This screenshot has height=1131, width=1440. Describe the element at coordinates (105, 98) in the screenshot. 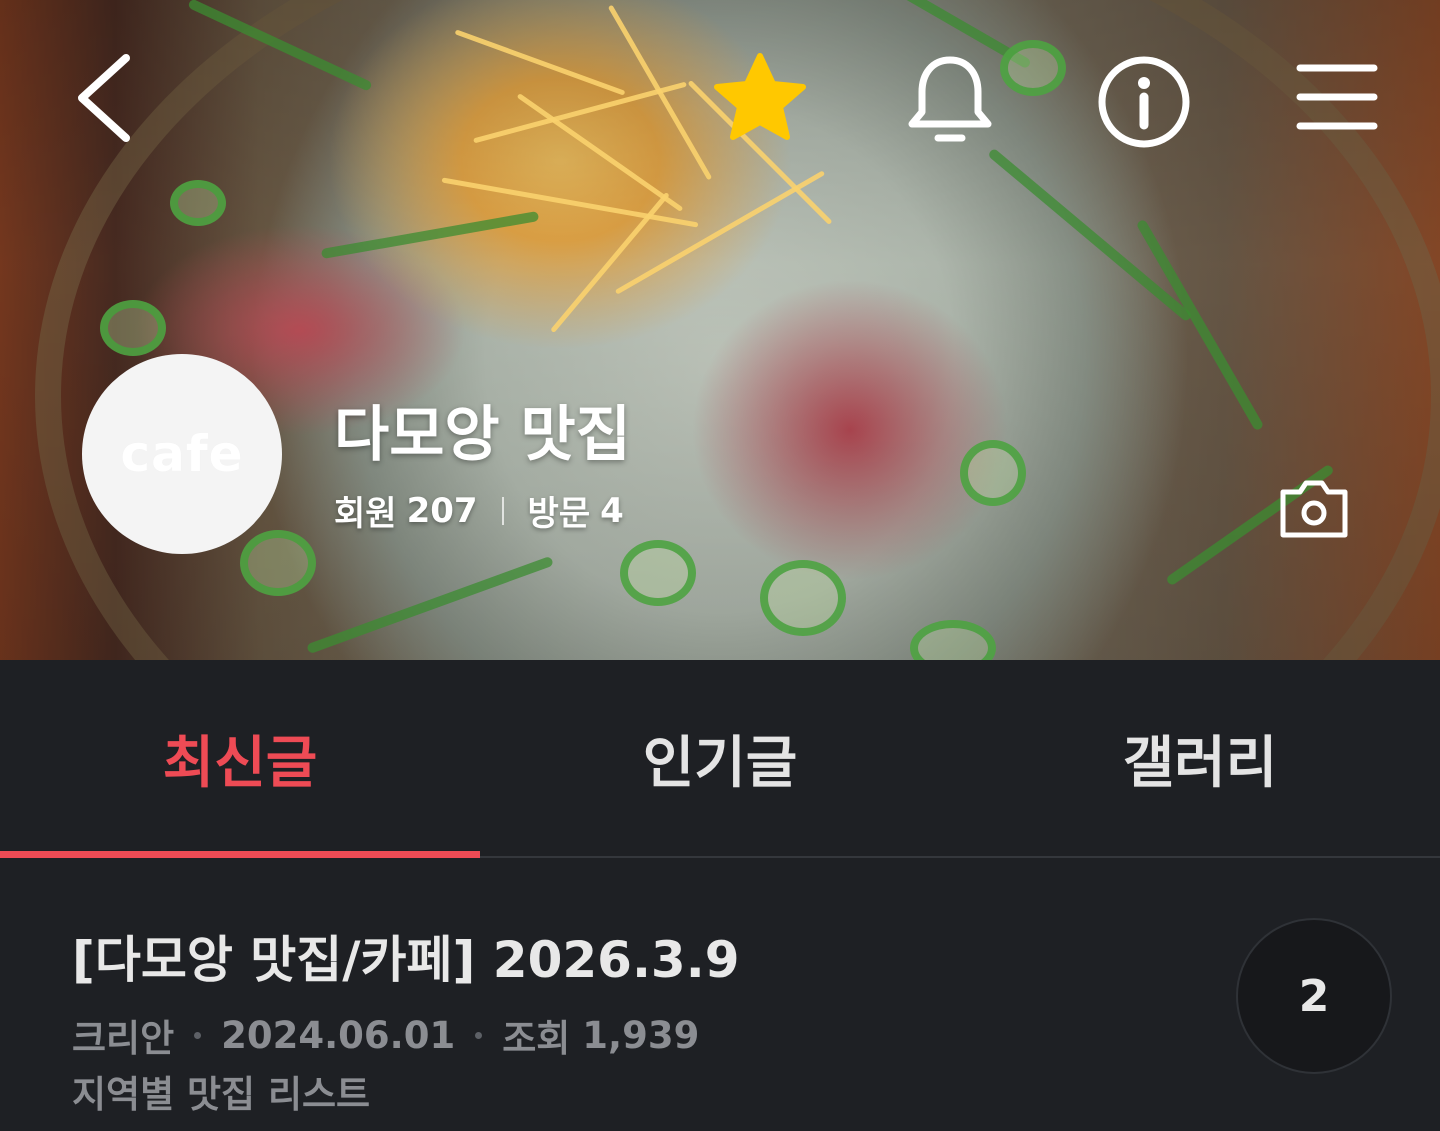

I see `back-arrow-icon` at that location.